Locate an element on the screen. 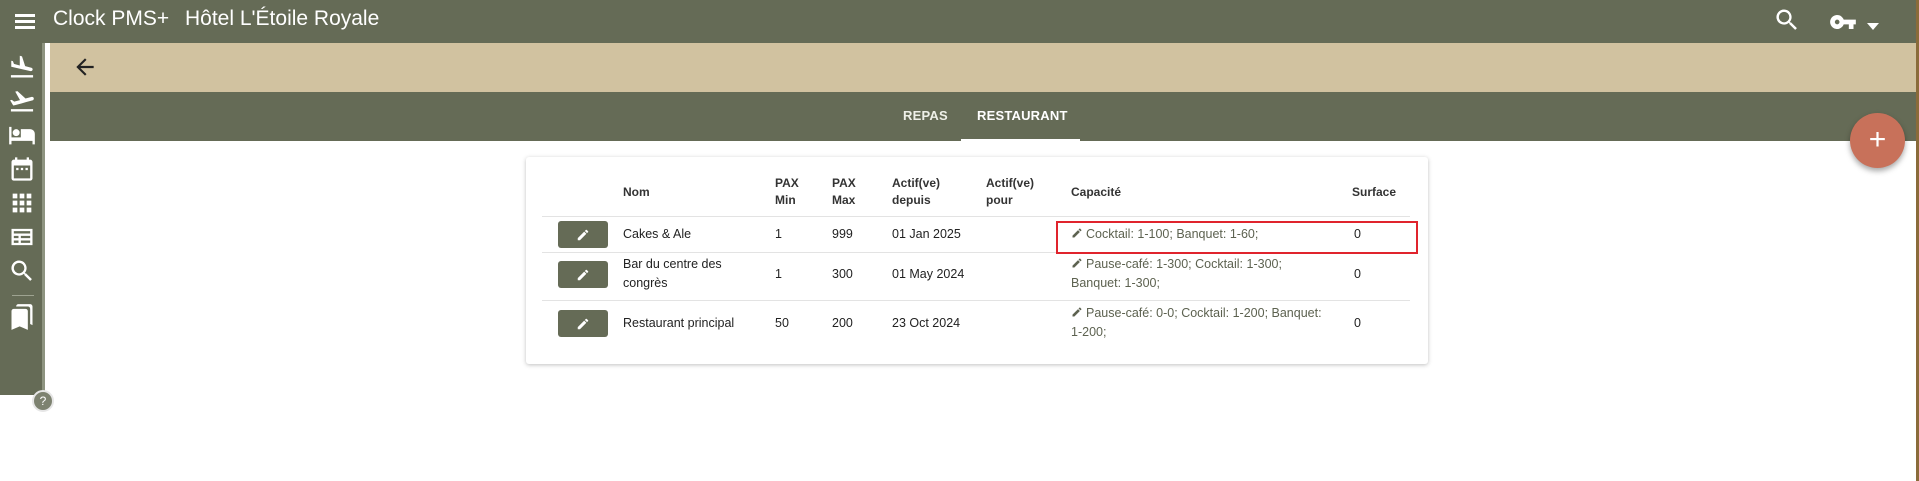 The height and width of the screenshot is (481, 1919). calendar-icon is located at coordinates (22, 169).